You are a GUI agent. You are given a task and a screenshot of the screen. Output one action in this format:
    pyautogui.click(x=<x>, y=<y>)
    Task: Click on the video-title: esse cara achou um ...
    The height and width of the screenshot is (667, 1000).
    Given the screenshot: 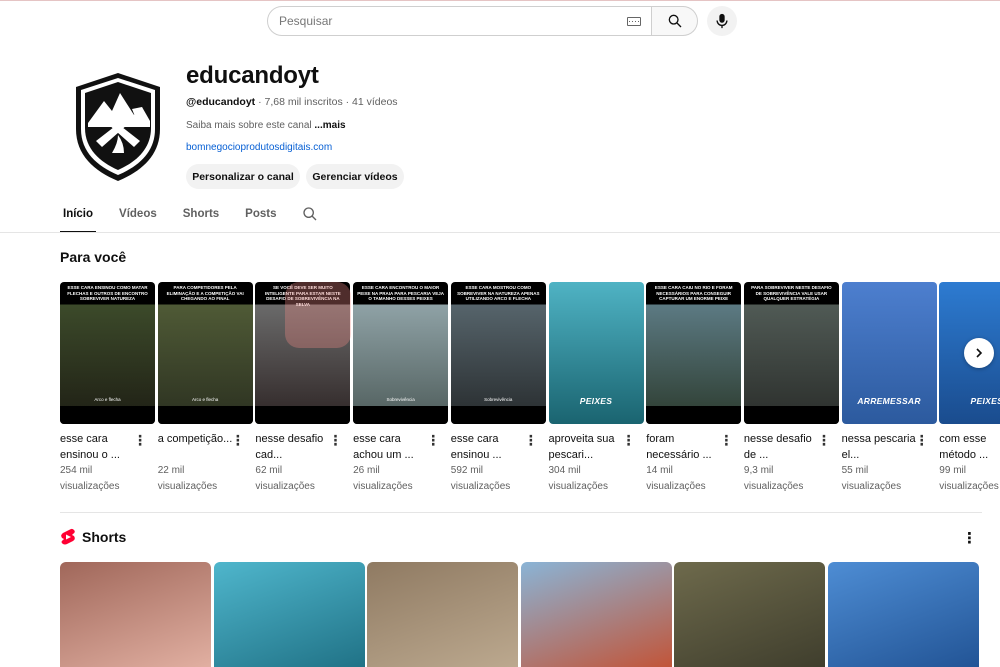 What is the action you would take?
    pyautogui.click(x=393, y=447)
    